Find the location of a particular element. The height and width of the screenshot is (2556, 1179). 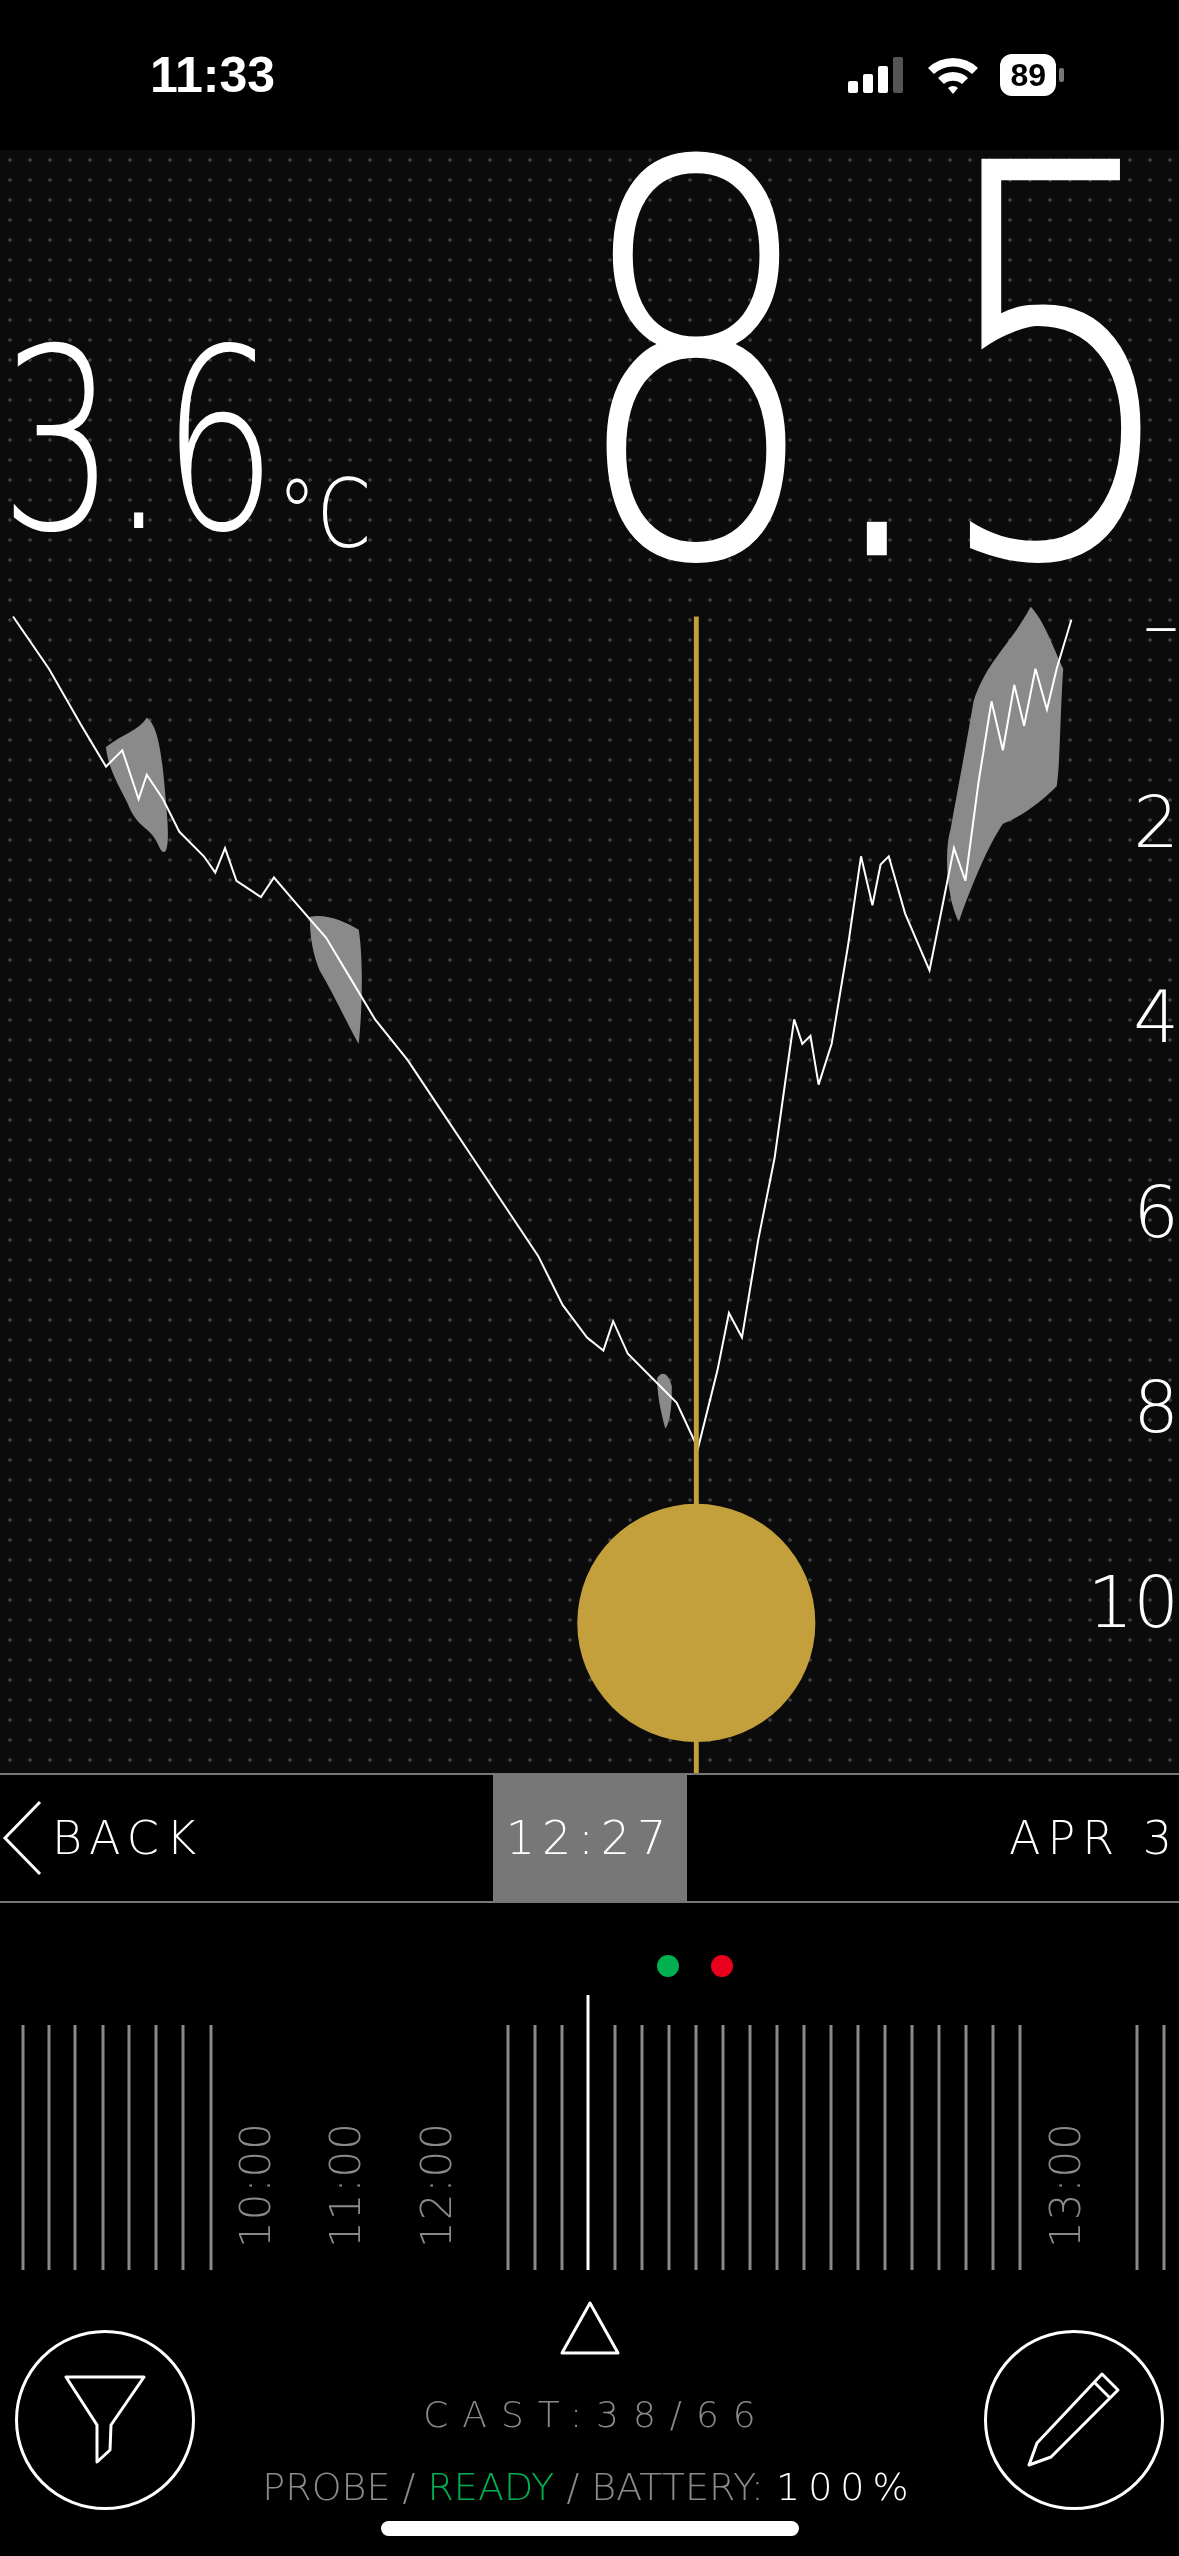

depth-axis-label: 6 is located at coordinates (1156, 1212).